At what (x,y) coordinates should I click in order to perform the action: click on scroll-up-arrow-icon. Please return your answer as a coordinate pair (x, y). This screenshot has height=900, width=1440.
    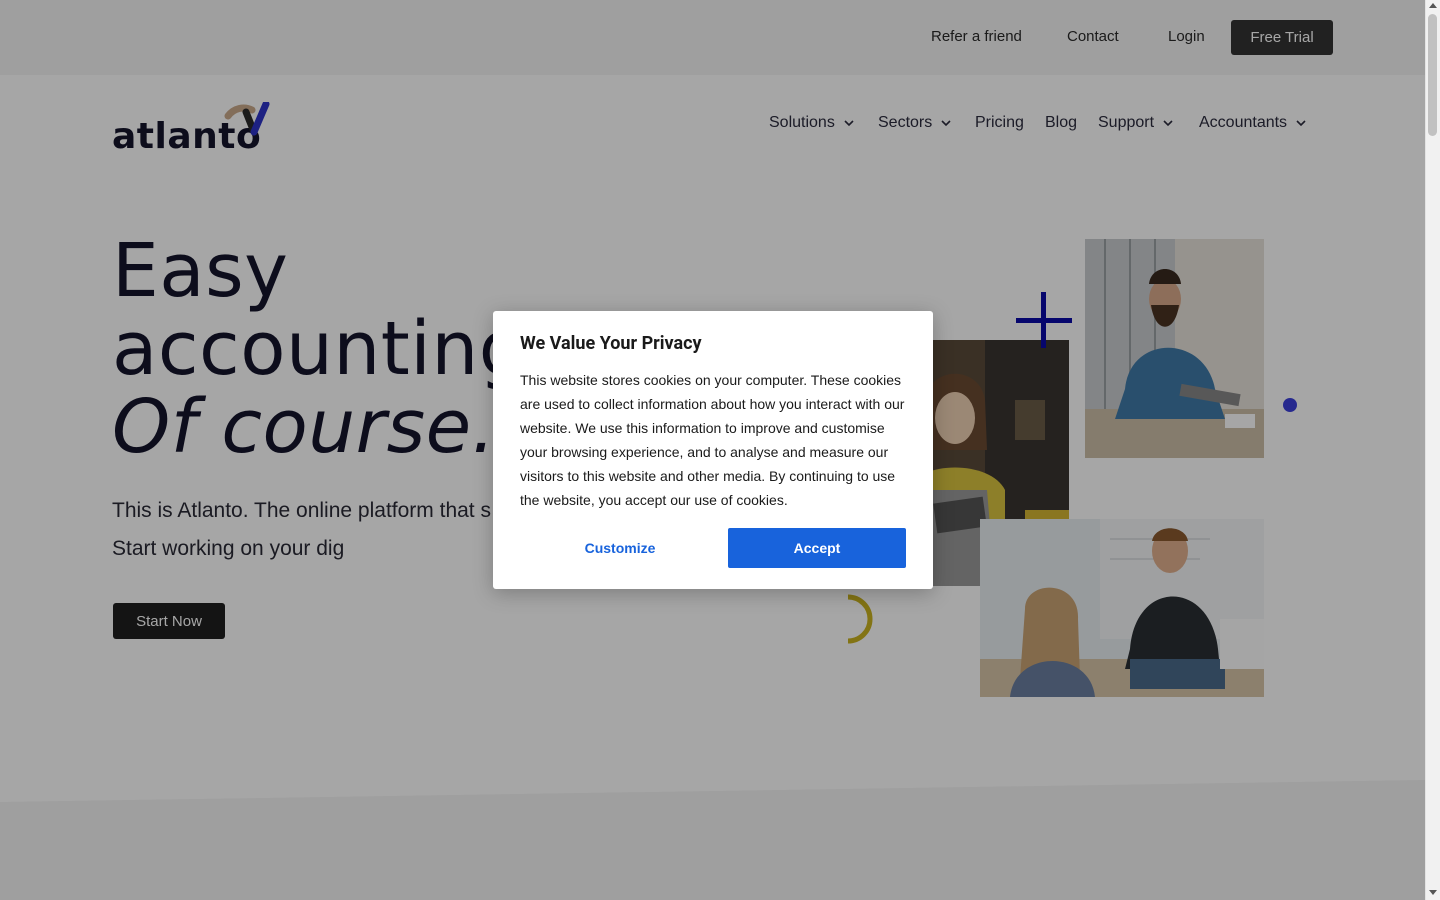
    Looking at the image, I should click on (1433, 5).